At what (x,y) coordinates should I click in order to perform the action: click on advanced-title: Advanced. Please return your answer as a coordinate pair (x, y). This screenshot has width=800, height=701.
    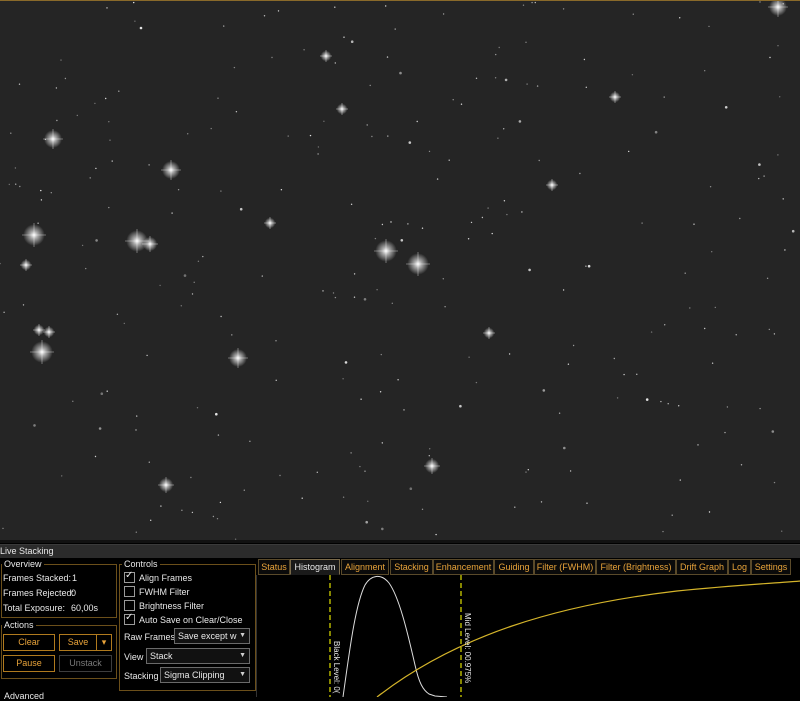
    Looking at the image, I should click on (24, 696).